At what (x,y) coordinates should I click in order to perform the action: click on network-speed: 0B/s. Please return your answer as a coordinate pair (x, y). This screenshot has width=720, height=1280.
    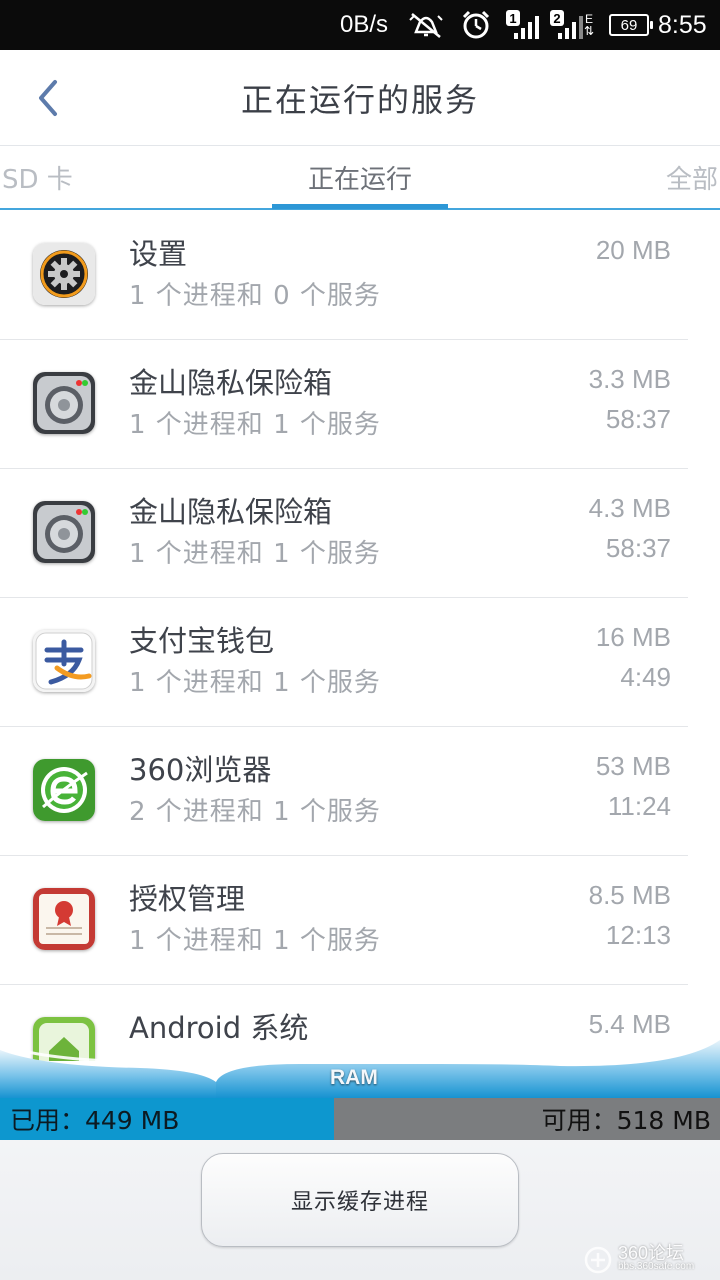
    Looking at the image, I should click on (364, 24).